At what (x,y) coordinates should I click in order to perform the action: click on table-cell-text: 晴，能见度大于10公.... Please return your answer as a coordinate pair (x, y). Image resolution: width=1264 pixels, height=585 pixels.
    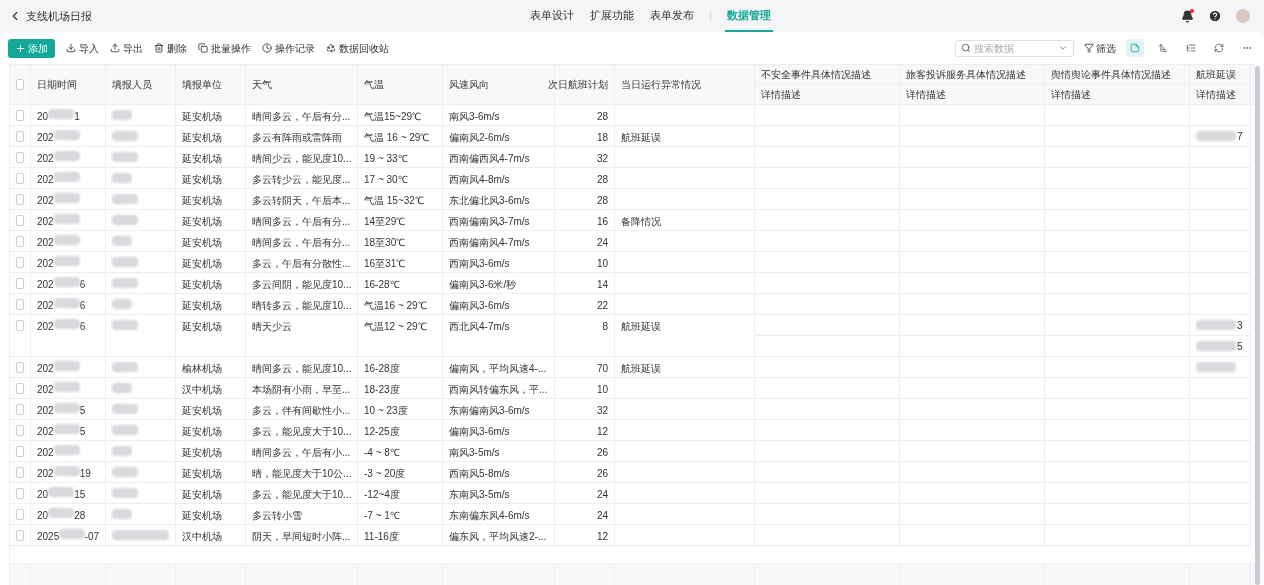
    Looking at the image, I should click on (302, 474).